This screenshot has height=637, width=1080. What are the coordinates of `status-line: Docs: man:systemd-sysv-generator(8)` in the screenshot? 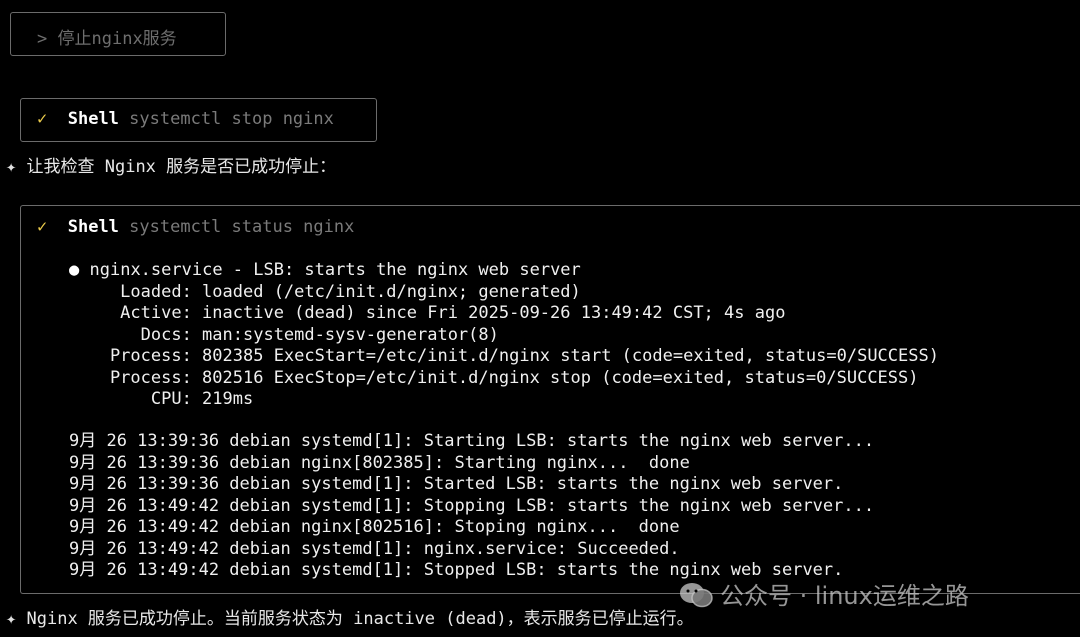 It's located at (284, 334).